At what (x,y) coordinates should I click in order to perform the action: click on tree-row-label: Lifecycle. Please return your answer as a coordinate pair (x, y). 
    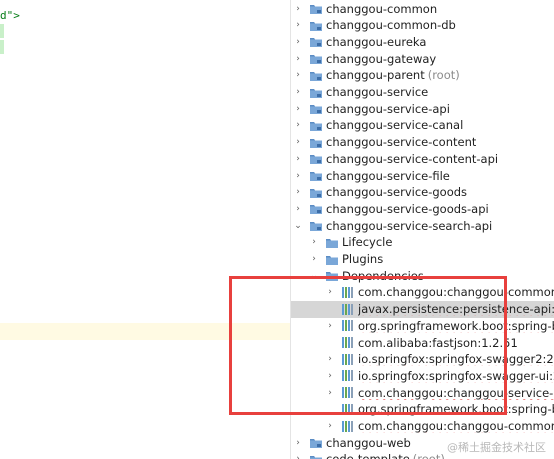
    Looking at the image, I should click on (367, 242).